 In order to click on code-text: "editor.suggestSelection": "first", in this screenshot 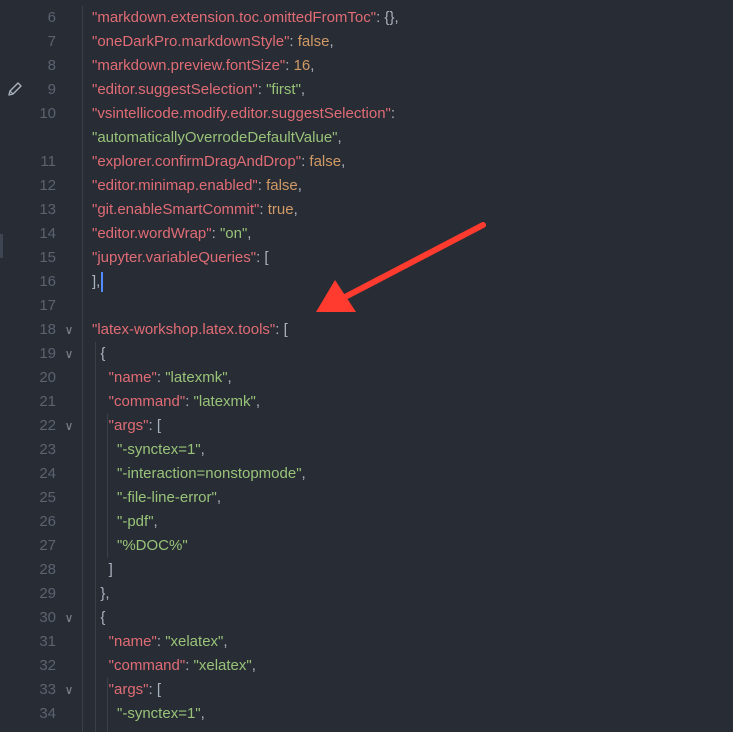, I will do `click(198, 90)`.